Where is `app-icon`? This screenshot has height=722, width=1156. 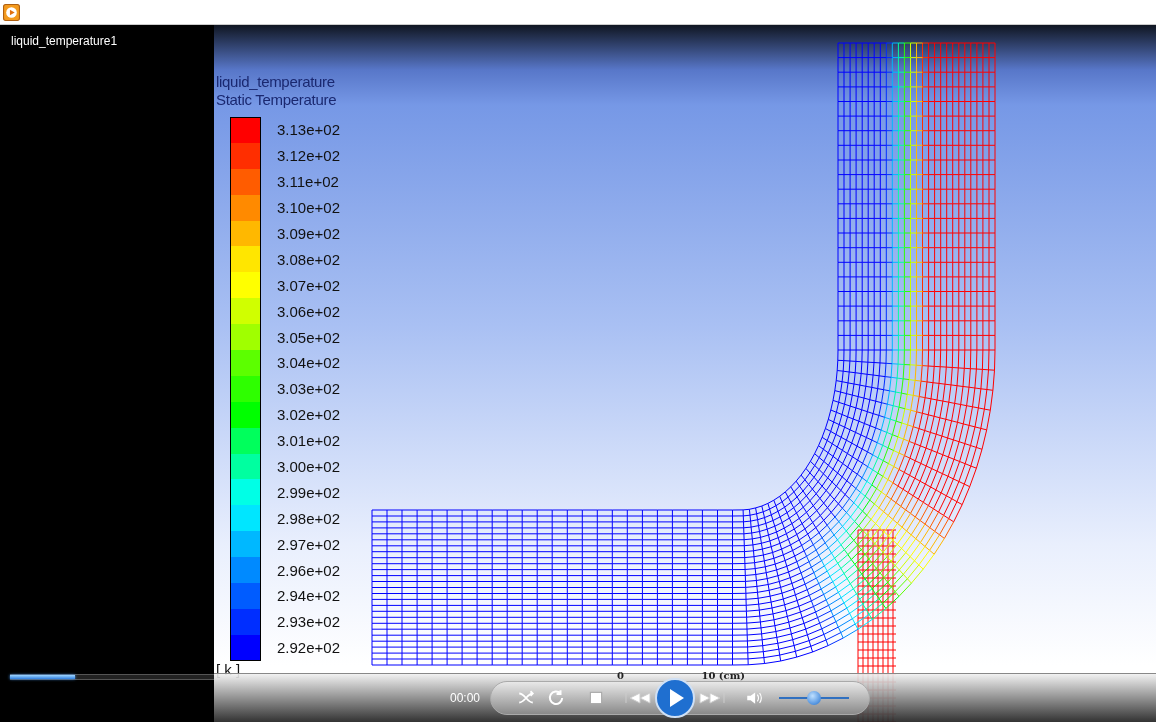 app-icon is located at coordinates (11, 12).